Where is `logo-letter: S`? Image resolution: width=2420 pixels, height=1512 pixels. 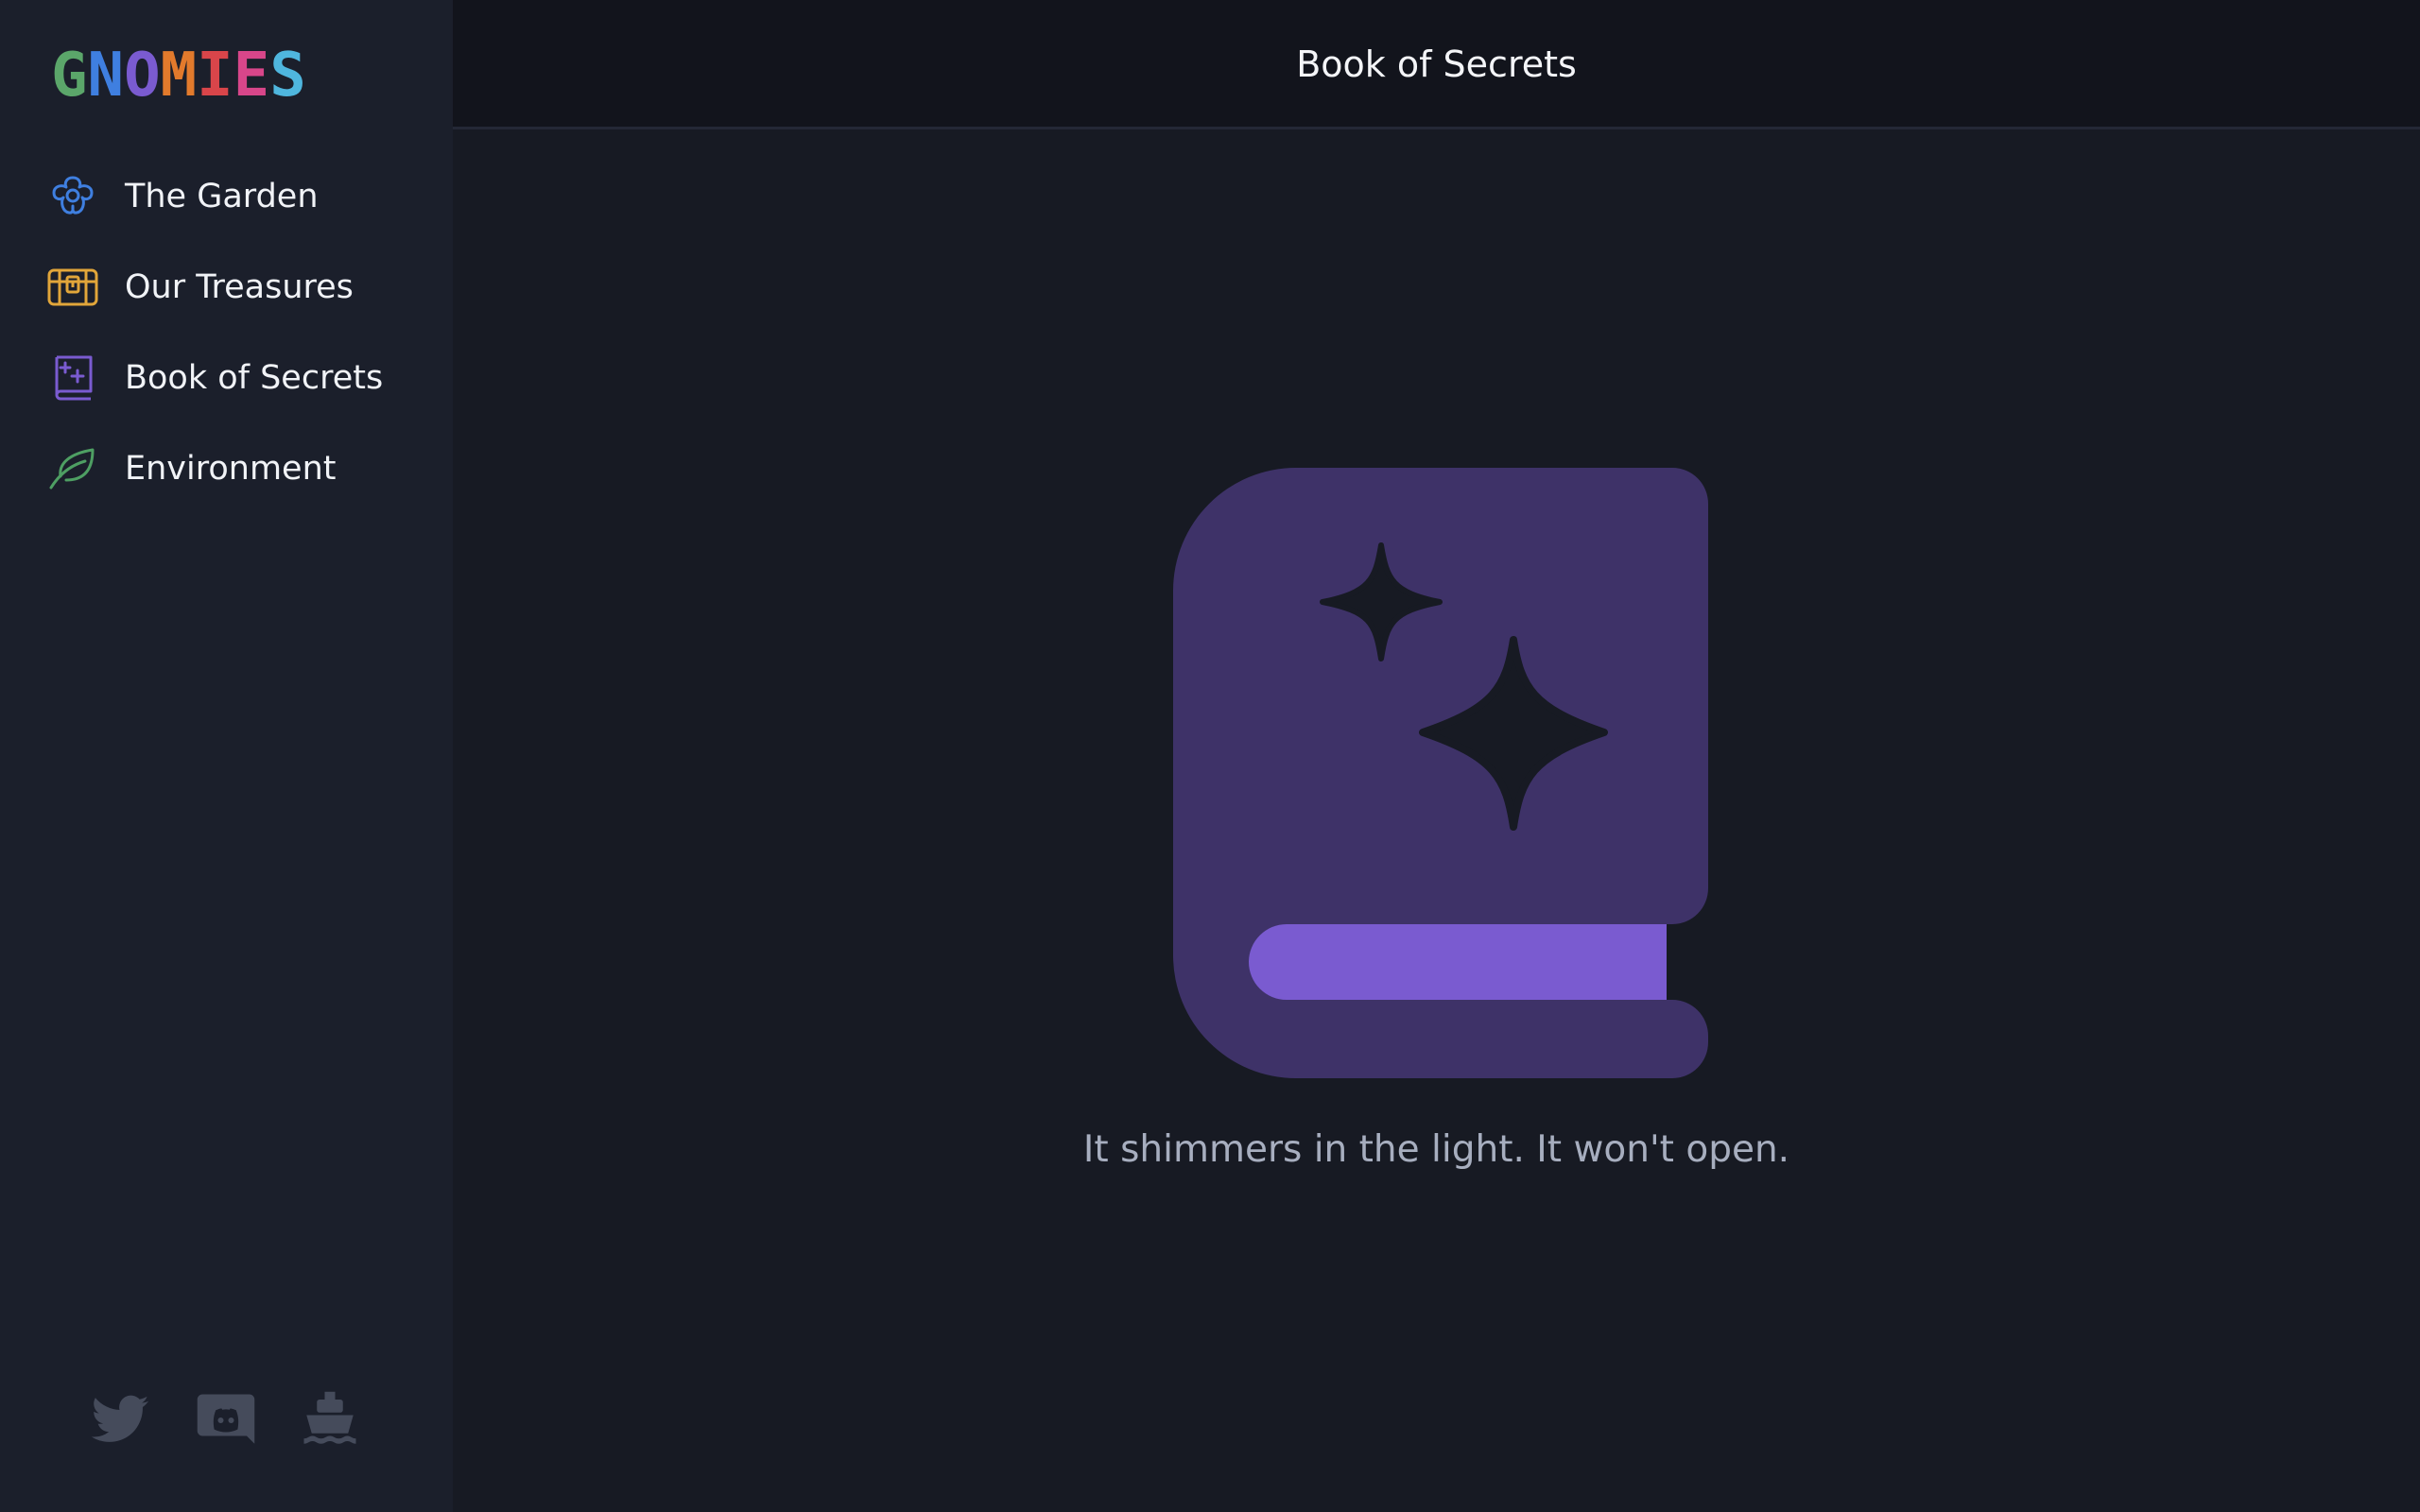 logo-letter: S is located at coordinates (287, 76).